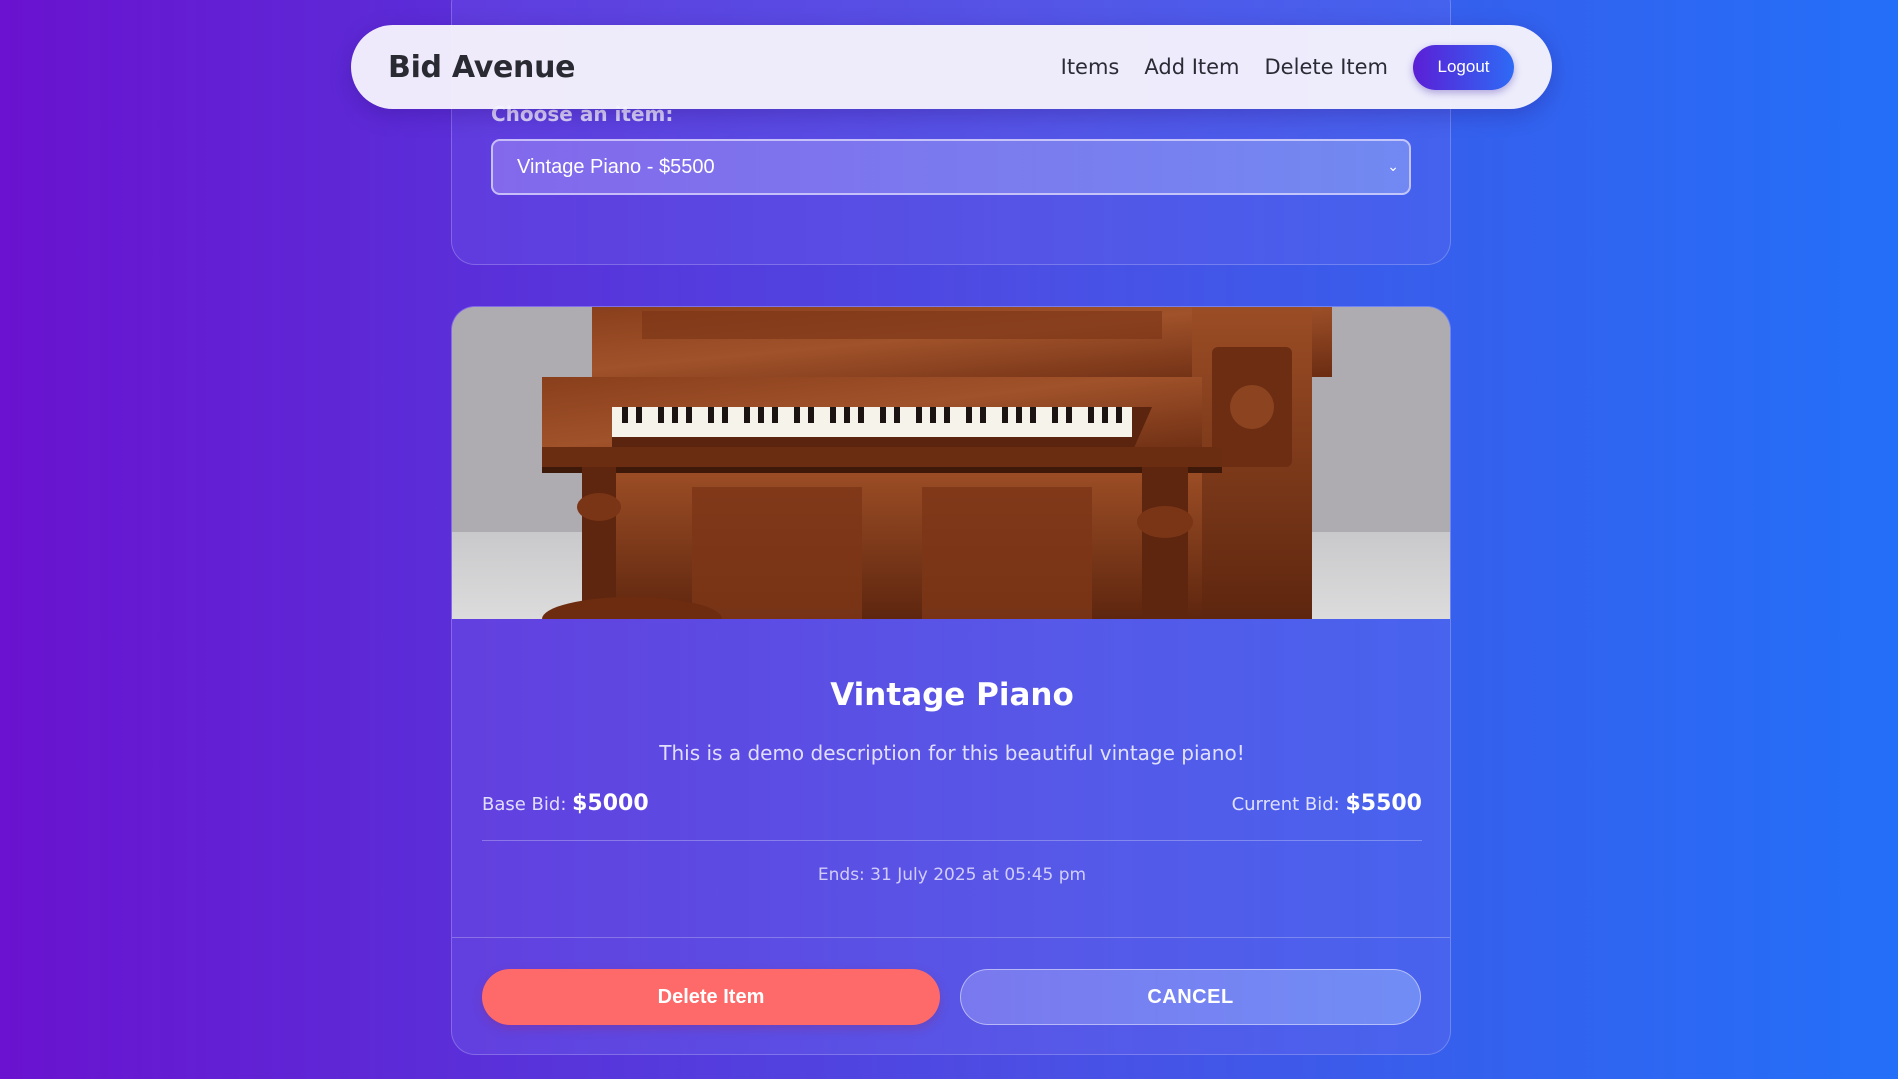 This screenshot has width=1898, height=1079. Describe the element at coordinates (952, 803) in the screenshot. I see `bid-row: Base Bid: $5000 Current Bid: $5500` at that location.